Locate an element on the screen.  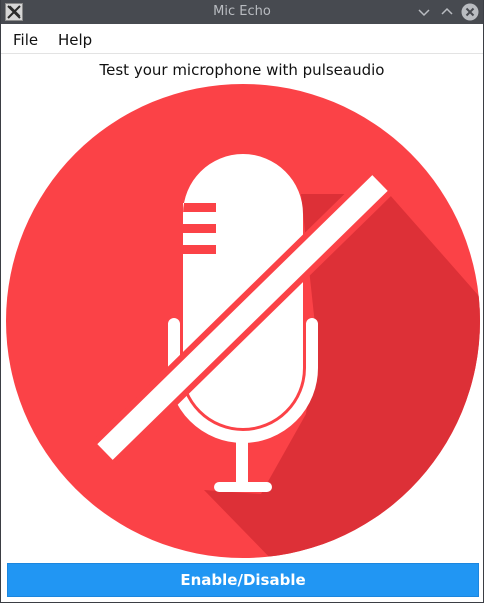
title-bar: Mic Echo is located at coordinates (242, 12).